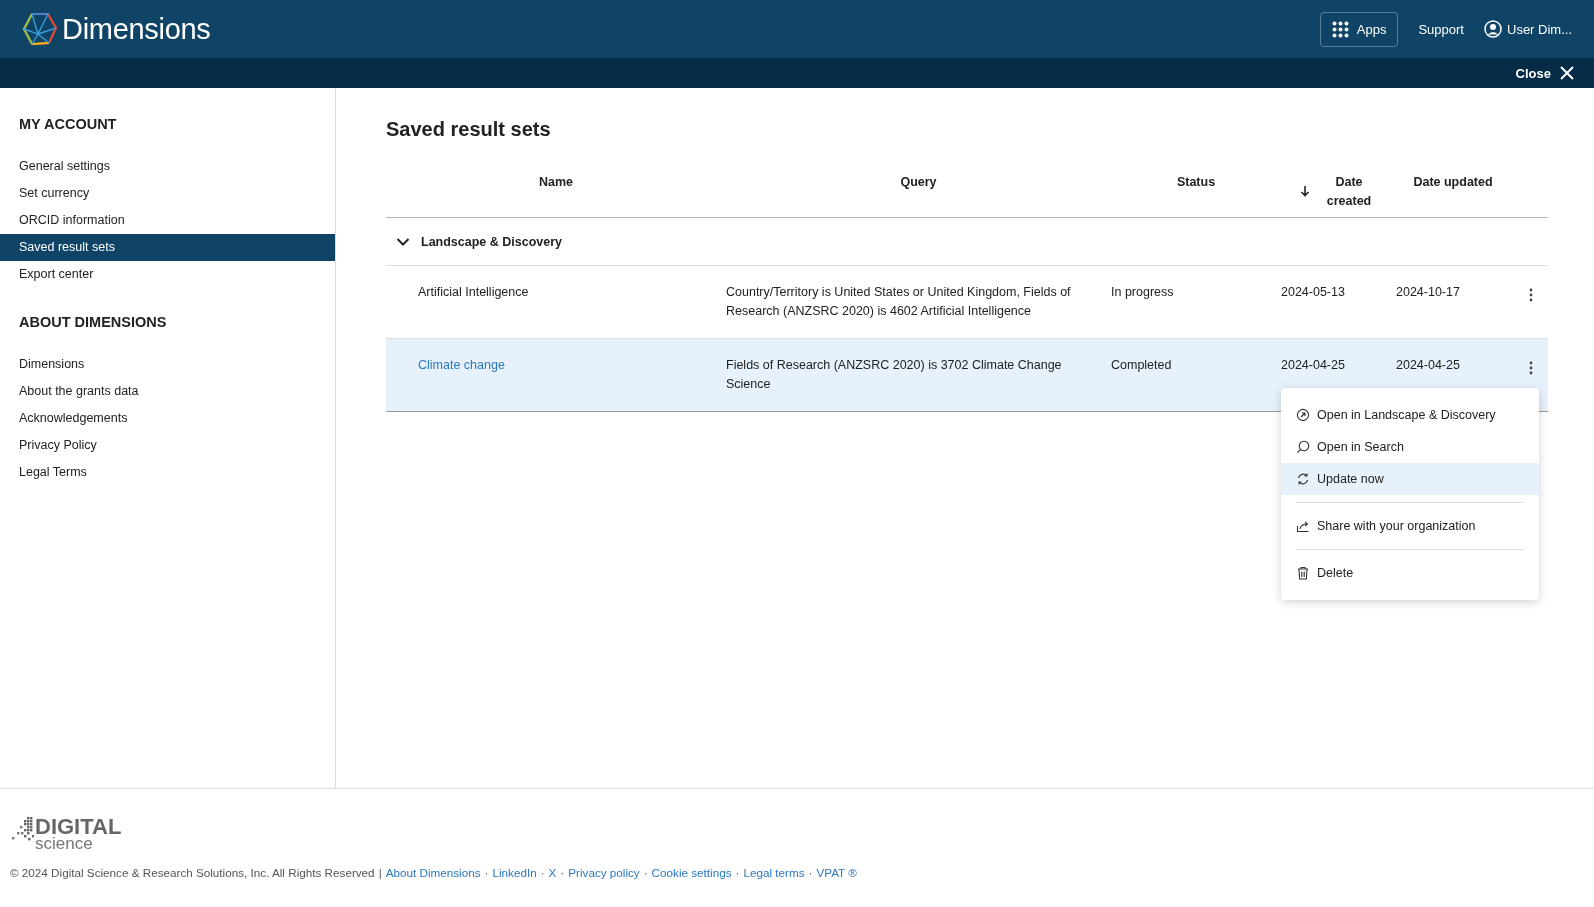 Image resolution: width=1594 pixels, height=907 pixels. I want to click on menu-item: Open in Search, so click(1410, 447).